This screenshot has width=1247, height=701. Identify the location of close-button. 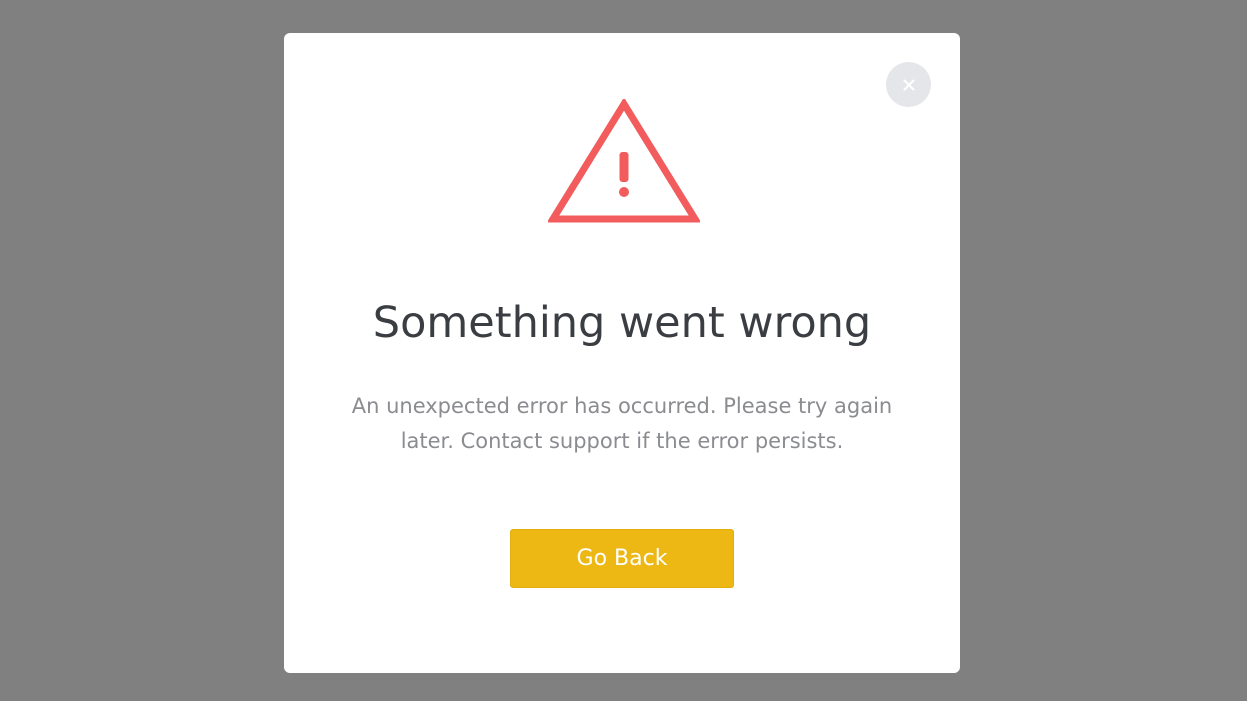
(908, 84).